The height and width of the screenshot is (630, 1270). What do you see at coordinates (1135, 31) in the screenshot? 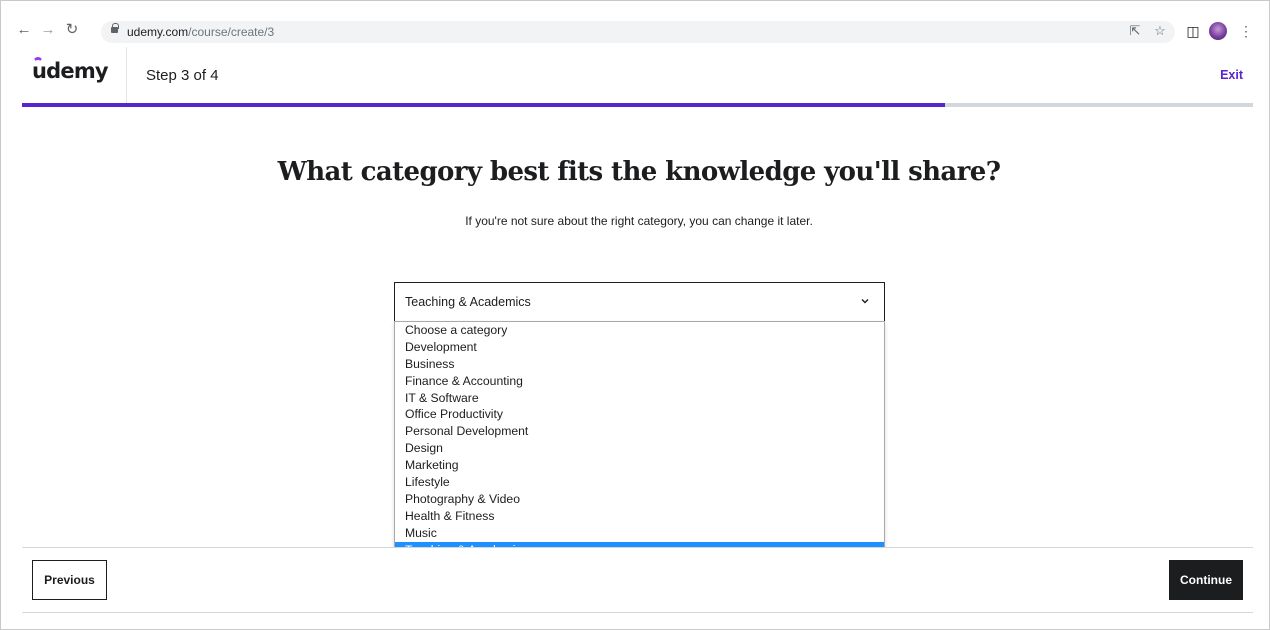
I see `share-icon: ⇱` at bounding box center [1135, 31].